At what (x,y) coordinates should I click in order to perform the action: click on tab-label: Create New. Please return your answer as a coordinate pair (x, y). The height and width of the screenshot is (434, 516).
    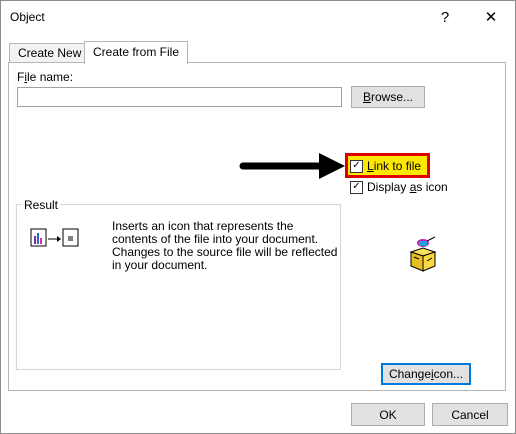
    Looking at the image, I should click on (50, 53).